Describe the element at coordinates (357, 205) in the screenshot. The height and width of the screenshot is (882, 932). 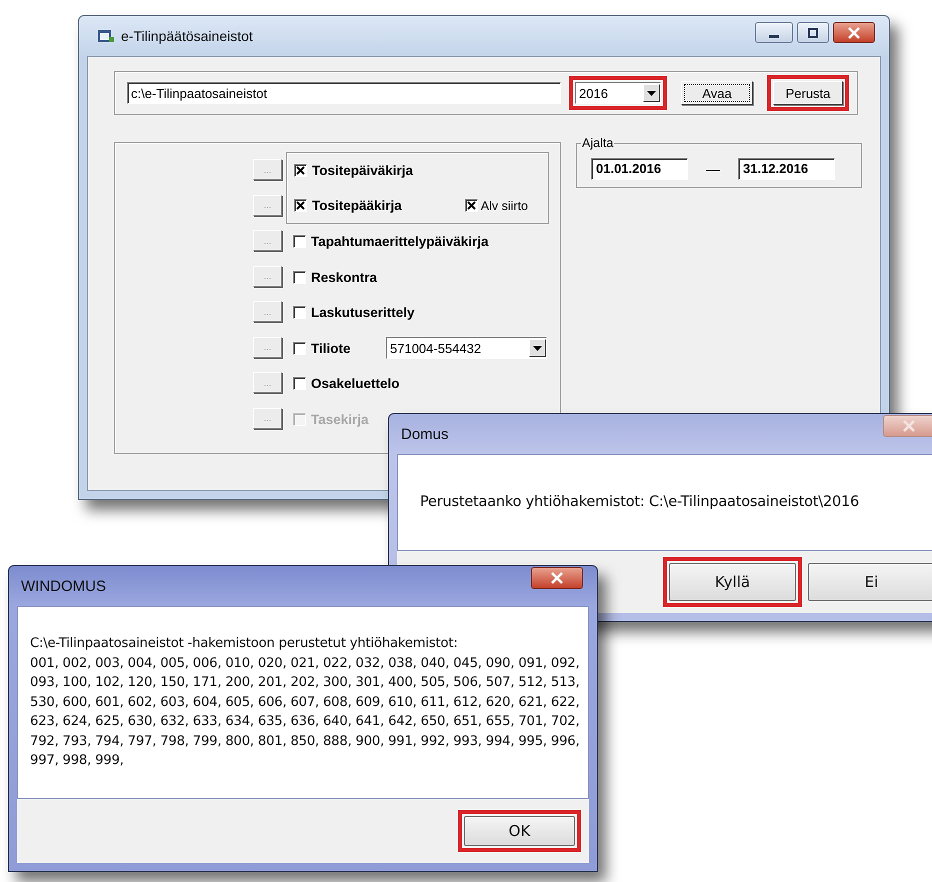
I see `checkbox-label: Tositepääkirja` at that location.